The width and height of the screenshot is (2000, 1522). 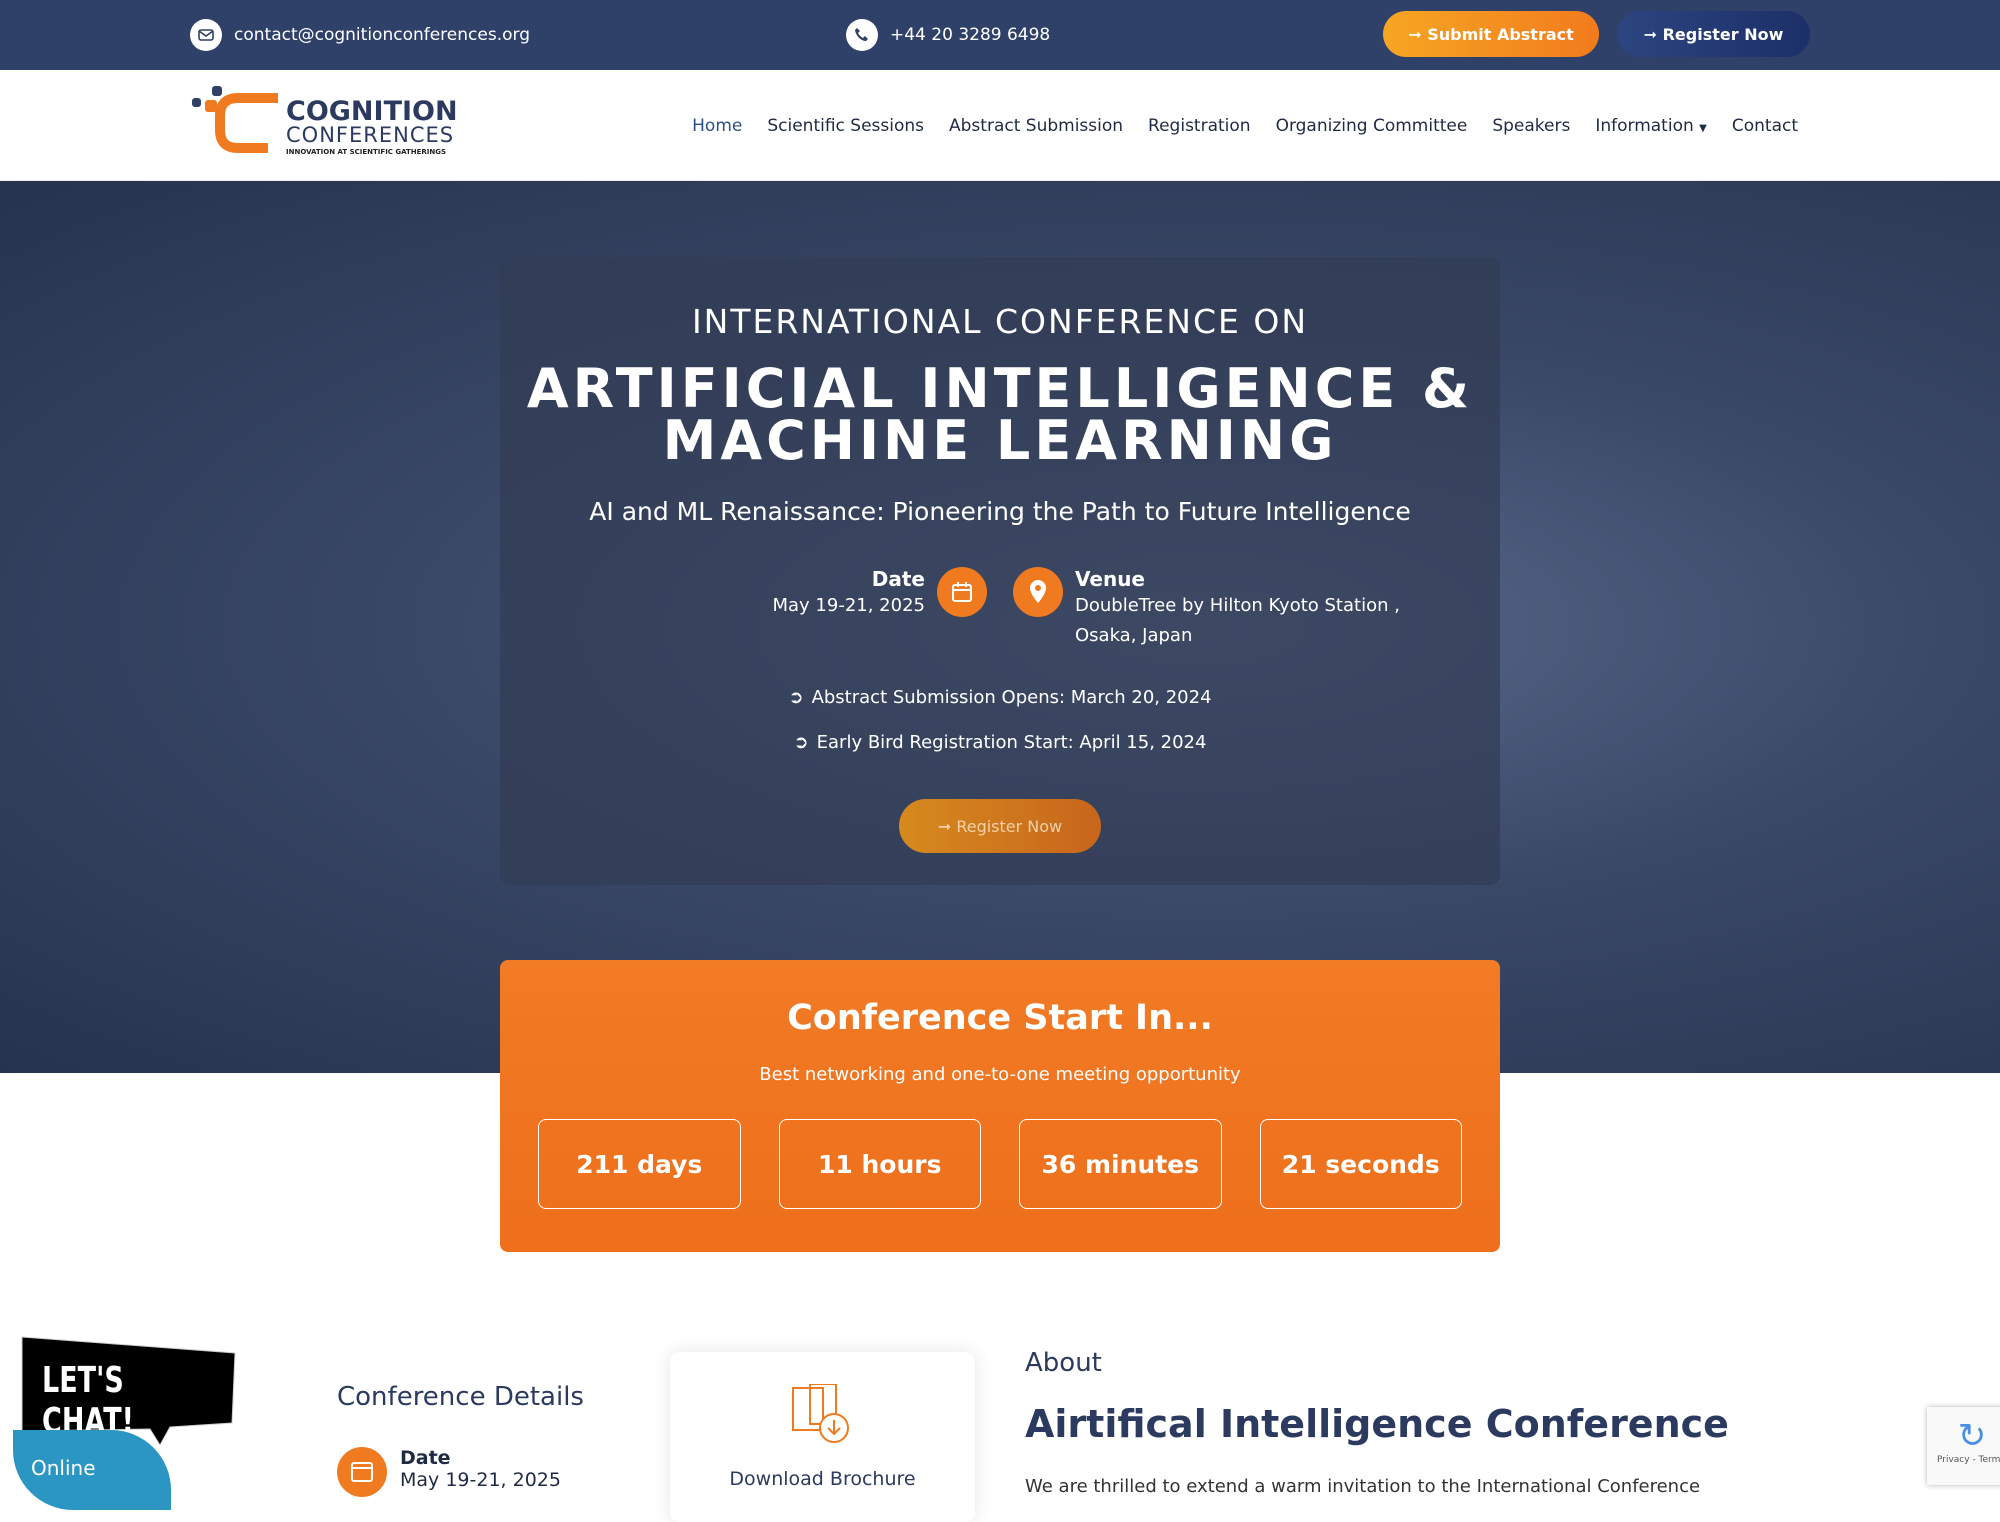 I want to click on submit-abstract-button: ➞ Submit Abstract, so click(x=1491, y=34).